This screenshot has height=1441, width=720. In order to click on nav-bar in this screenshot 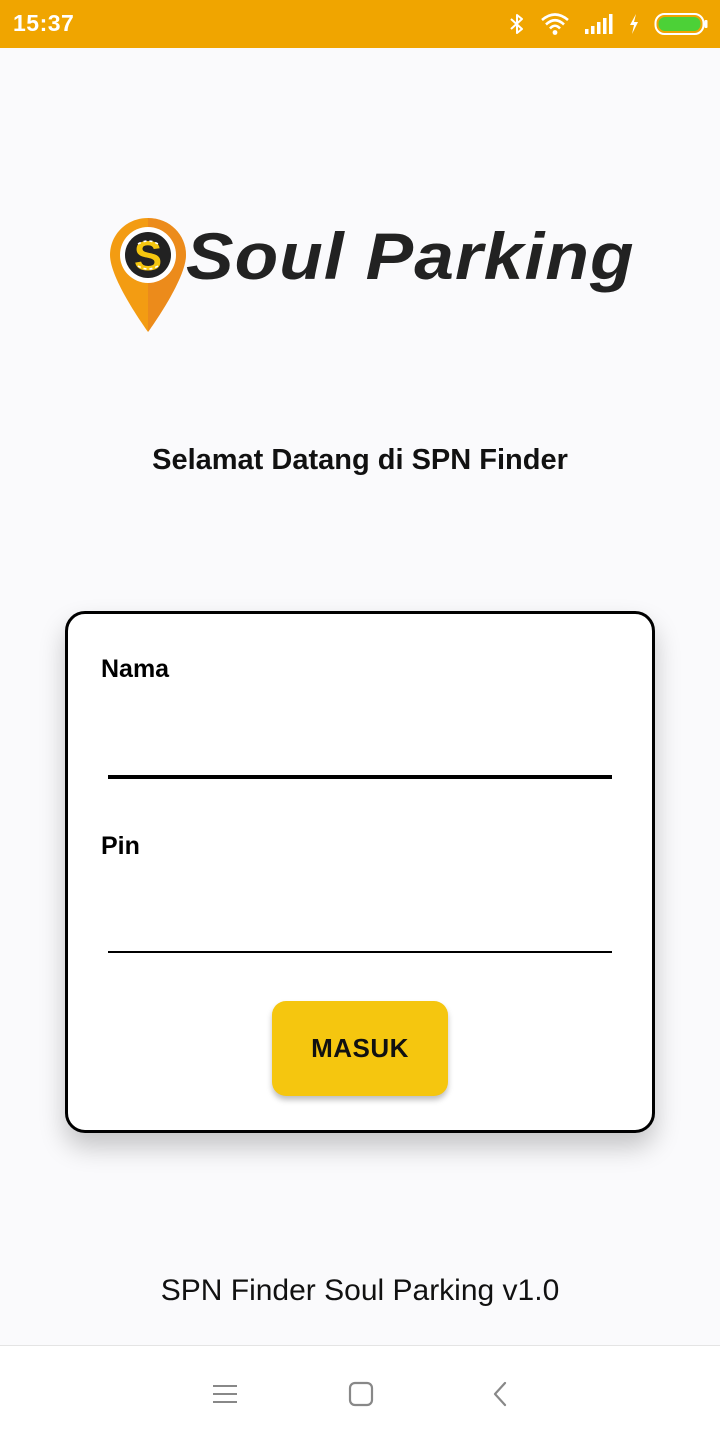, I will do `click(360, 1393)`.